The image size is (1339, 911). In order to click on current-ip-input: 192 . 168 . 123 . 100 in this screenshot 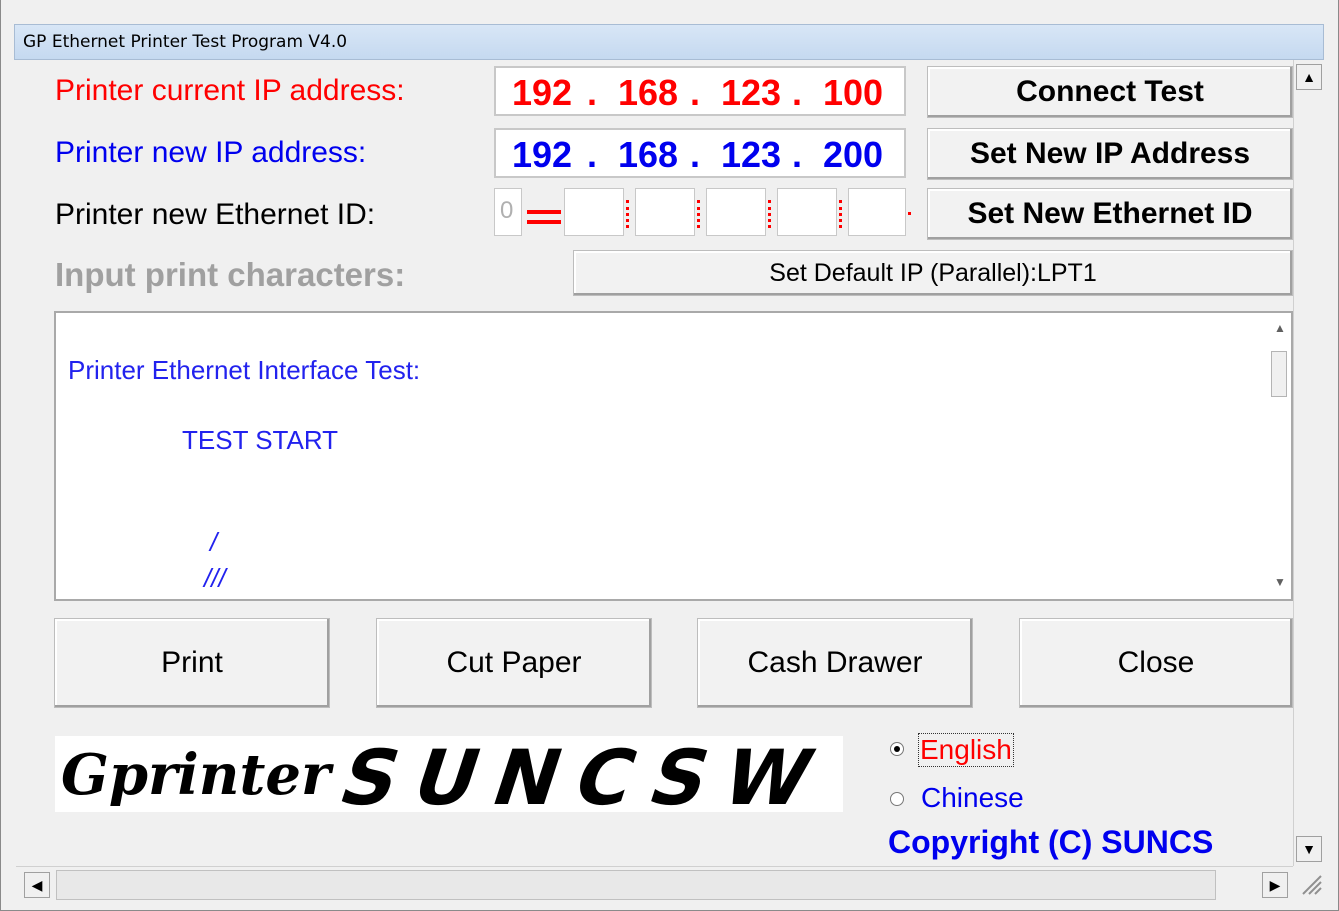, I will do `click(700, 91)`.